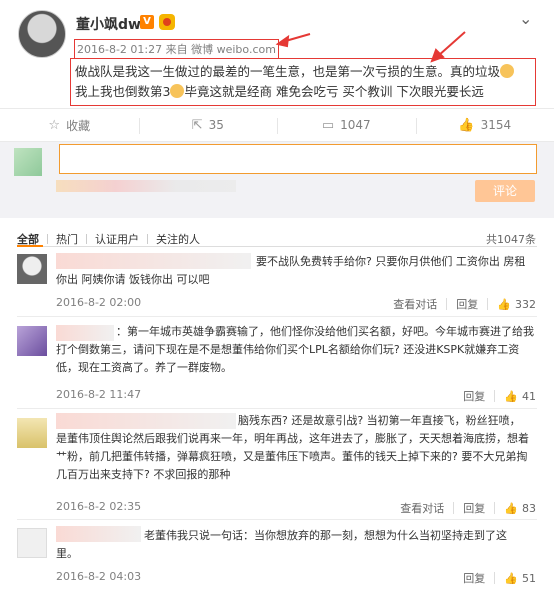 The height and width of the screenshot is (590, 554). Describe the element at coordinates (117, 239) in the screenshot. I see `tab-verified: 认证用户` at that location.